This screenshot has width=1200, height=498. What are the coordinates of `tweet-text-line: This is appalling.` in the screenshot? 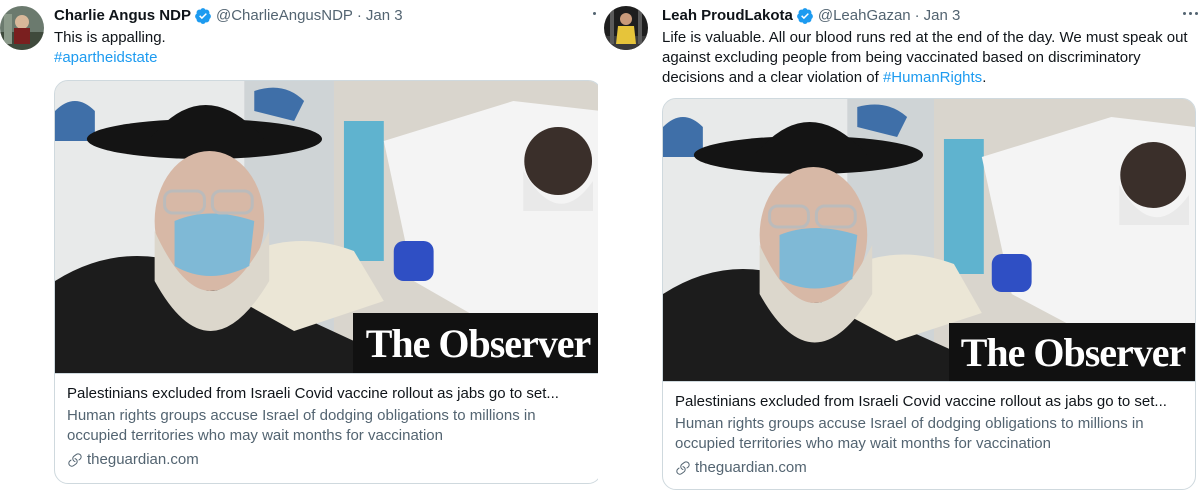 It's located at (110, 37).